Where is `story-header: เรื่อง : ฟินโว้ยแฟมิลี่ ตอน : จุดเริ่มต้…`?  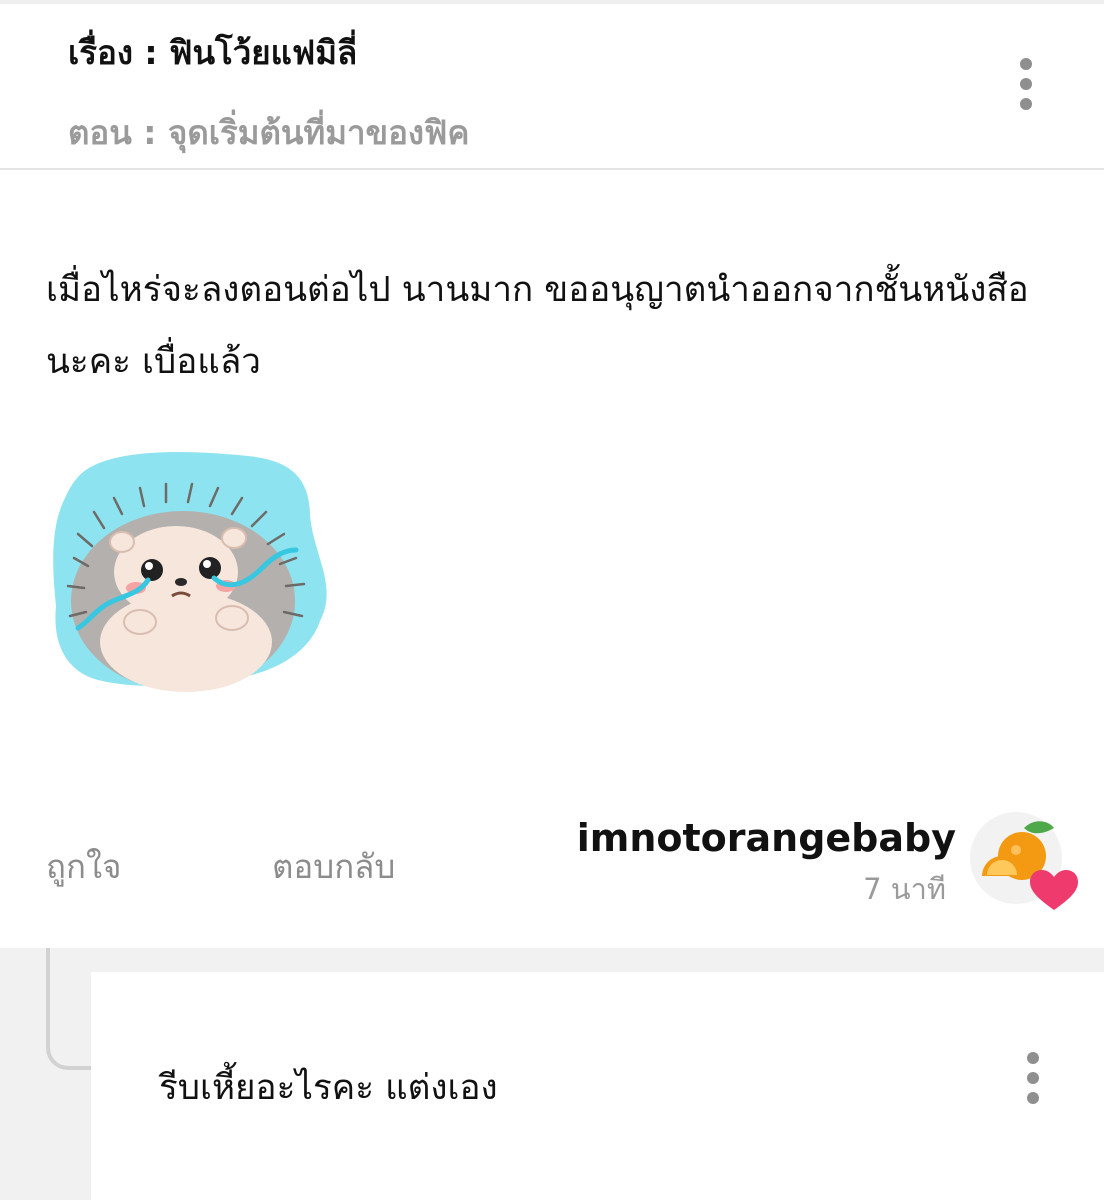 story-header: เรื่อง : ฟินโว้ยแฟมิลี่ ตอน : จุดเริ่มต้… is located at coordinates (552, 87).